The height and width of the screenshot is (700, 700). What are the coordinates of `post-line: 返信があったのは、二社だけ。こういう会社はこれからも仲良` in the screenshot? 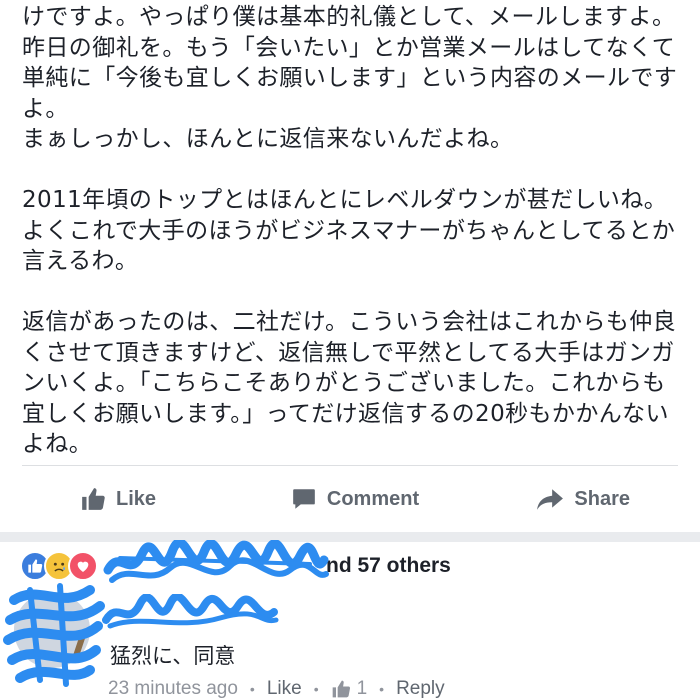 It's located at (349, 322).